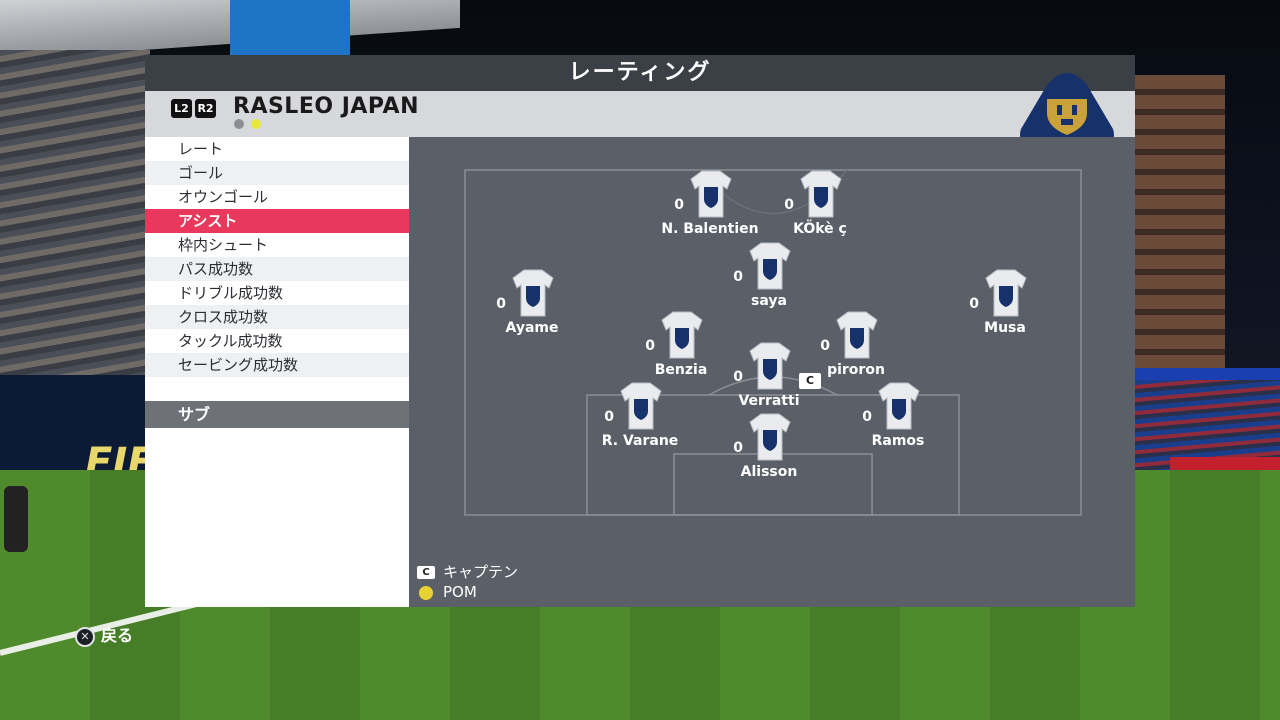 The height and width of the screenshot is (720, 1280). I want to click on player-slot: 0 Ayame, so click(532, 308).